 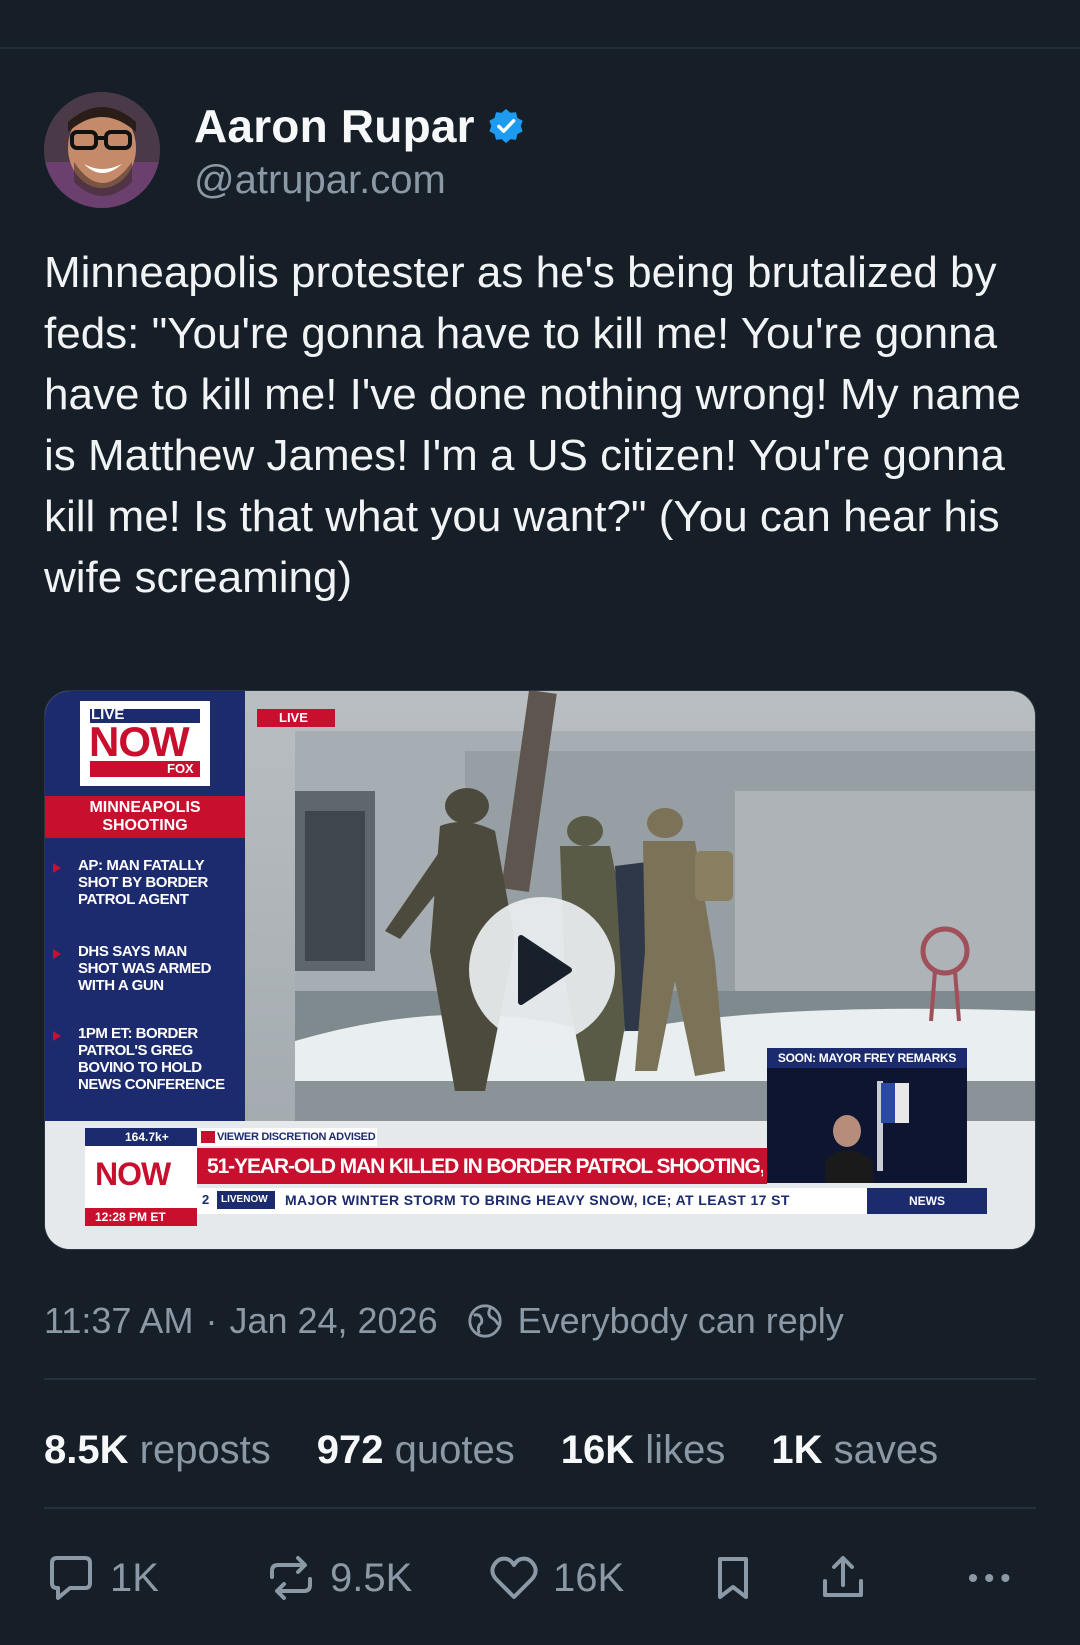 I want to click on bookmark-icon, so click(x=733, y=1578).